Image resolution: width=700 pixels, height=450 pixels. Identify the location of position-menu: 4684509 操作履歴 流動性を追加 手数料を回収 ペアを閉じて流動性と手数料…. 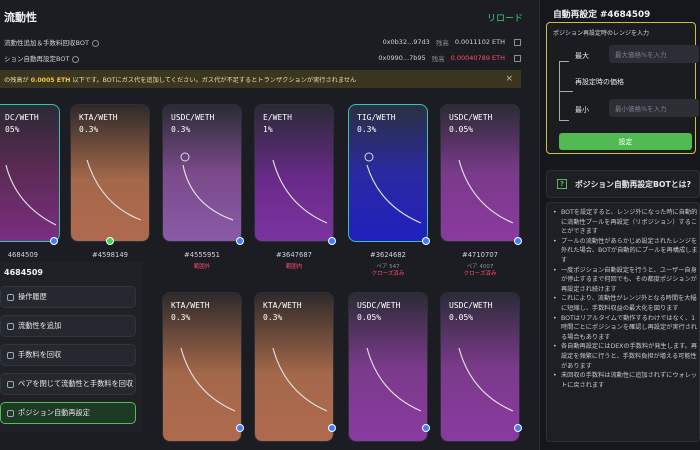
(71, 347).